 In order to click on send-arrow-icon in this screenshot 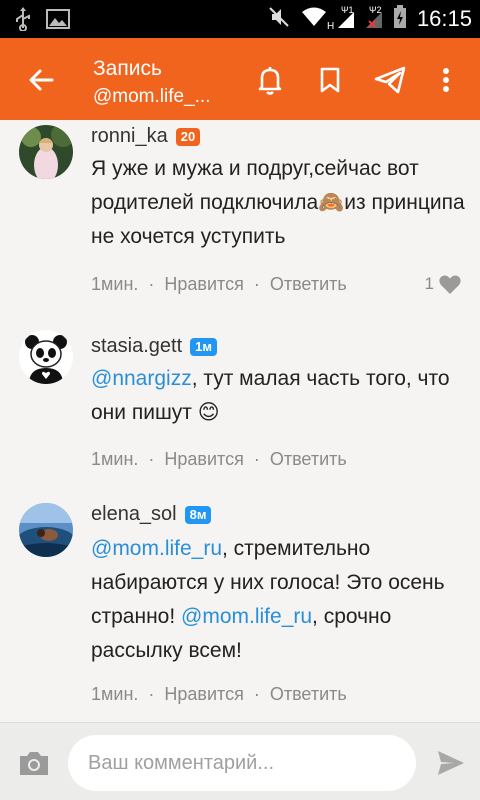, I will do `click(451, 763)`.